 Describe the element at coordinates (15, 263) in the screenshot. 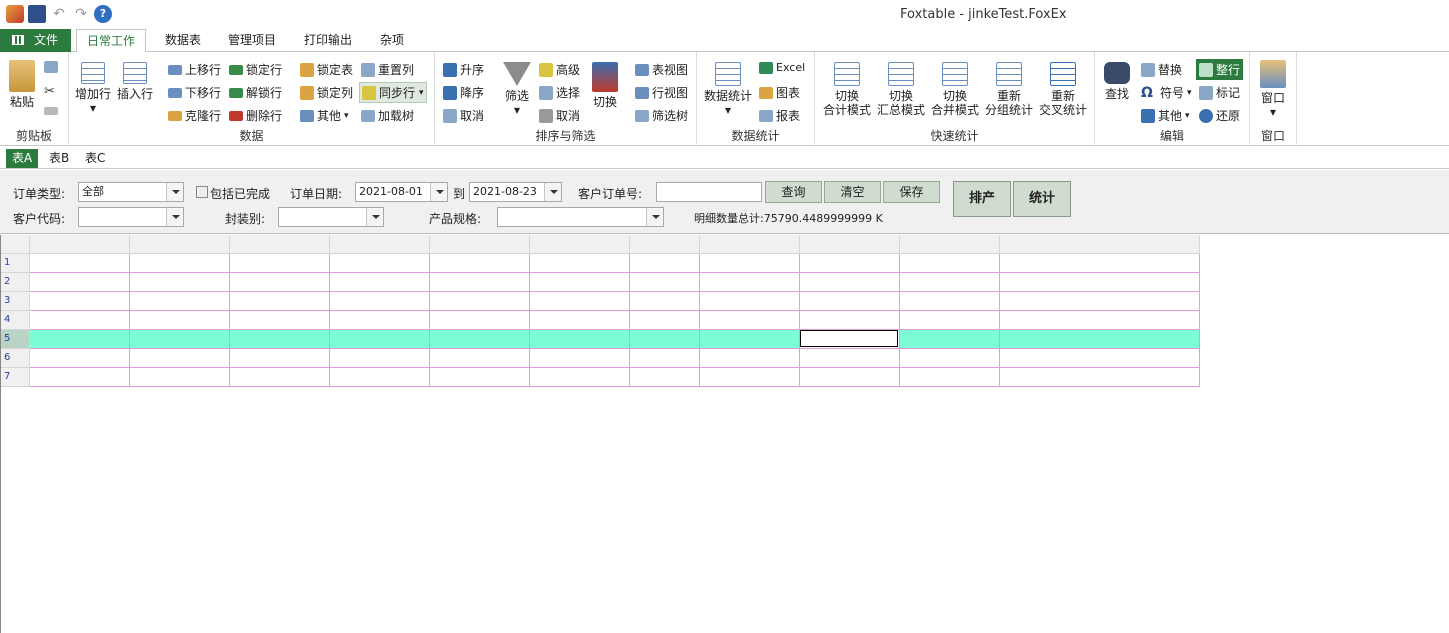

I see `row-header: 1` at that location.